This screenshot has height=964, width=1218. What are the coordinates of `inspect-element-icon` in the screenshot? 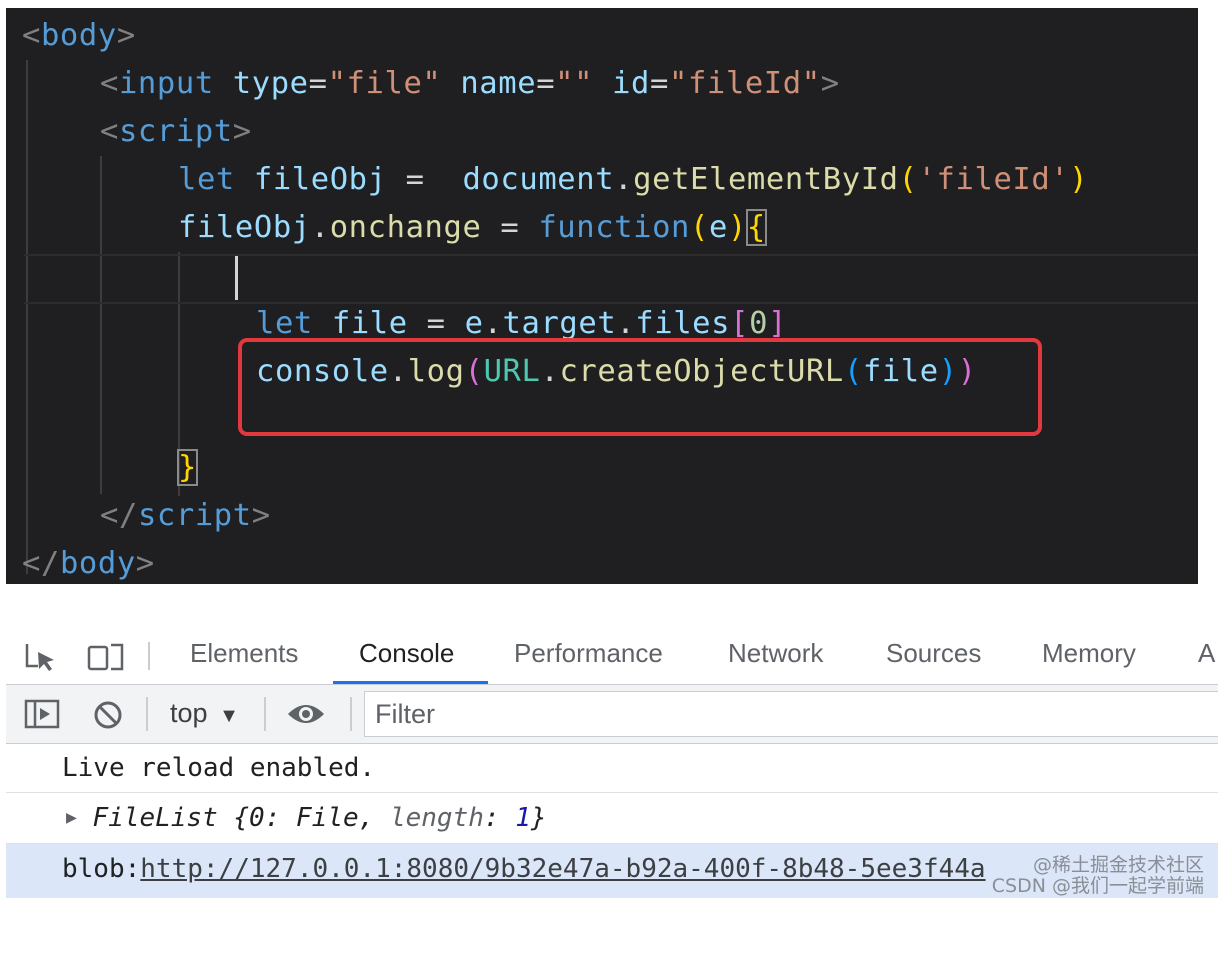 It's located at (41, 659).